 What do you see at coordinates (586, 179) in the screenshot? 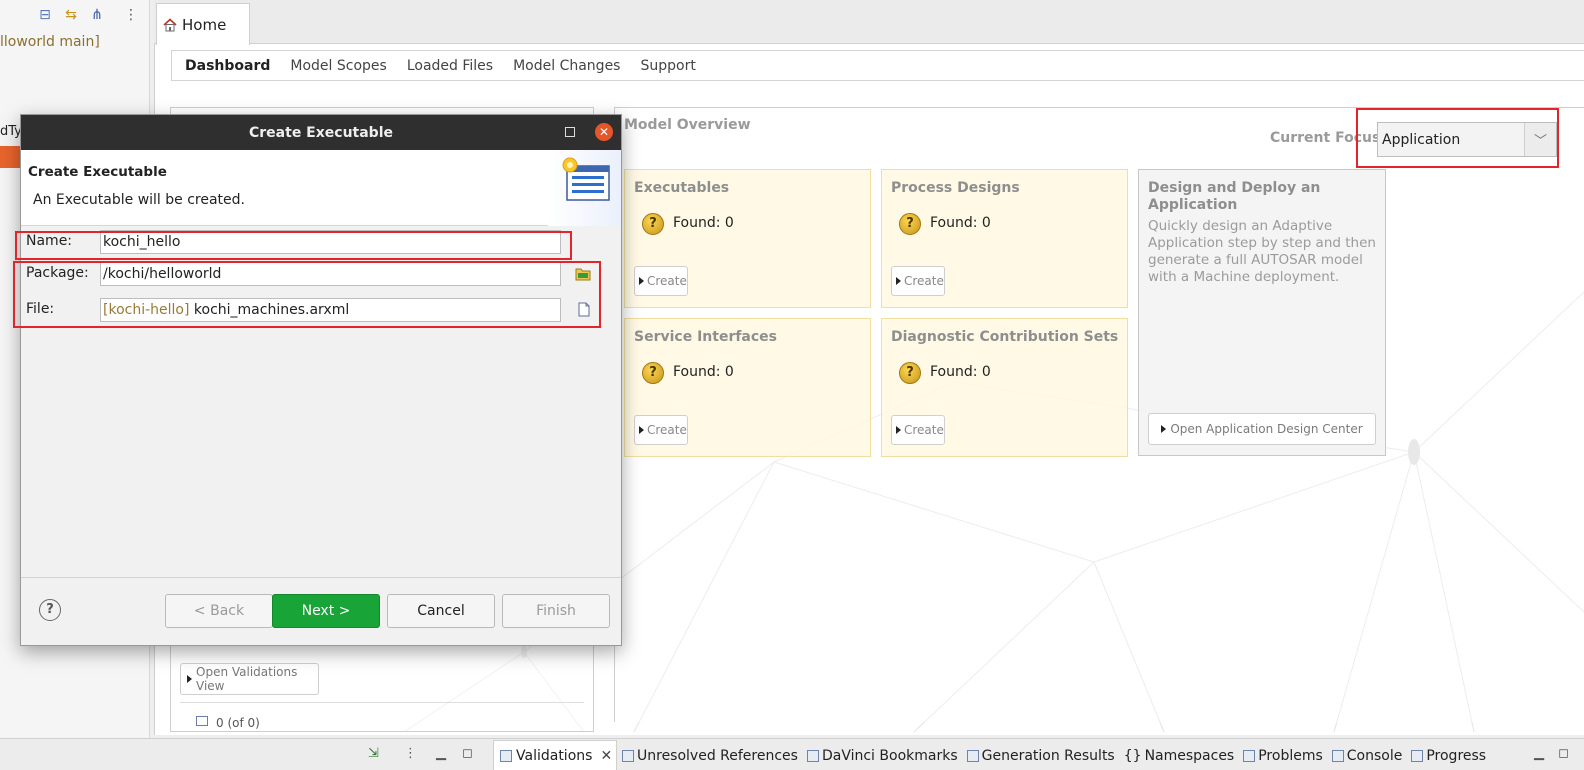
I see `new-executable-wizard-icon` at bounding box center [586, 179].